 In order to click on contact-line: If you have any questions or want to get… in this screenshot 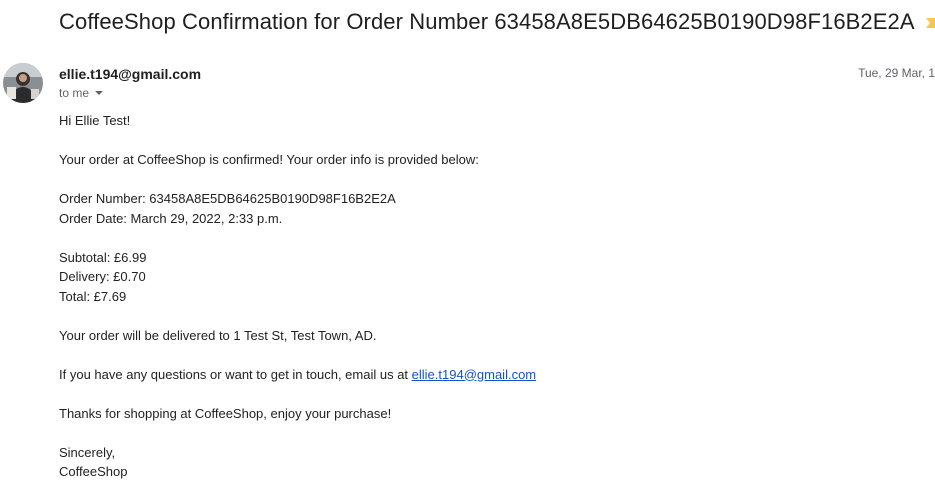, I will do `click(489, 375)`.